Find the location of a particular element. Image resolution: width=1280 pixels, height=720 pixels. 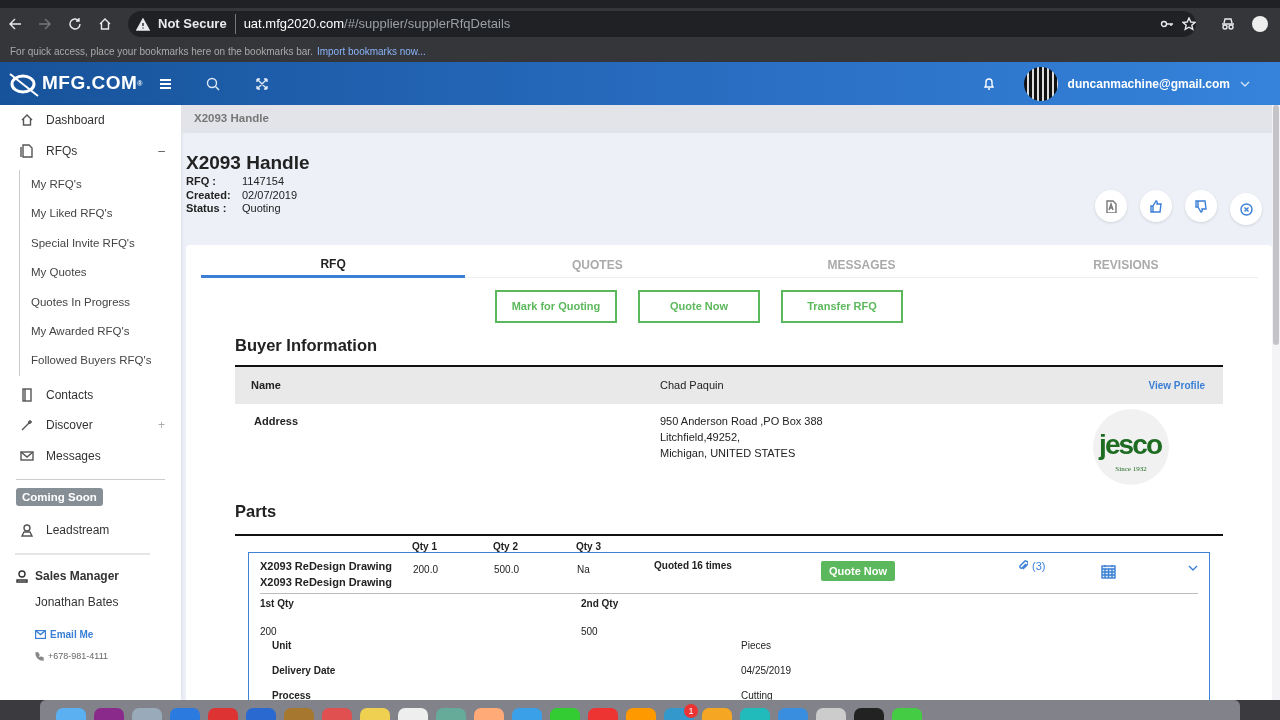

meta-label: RFQ : is located at coordinates (201, 182).